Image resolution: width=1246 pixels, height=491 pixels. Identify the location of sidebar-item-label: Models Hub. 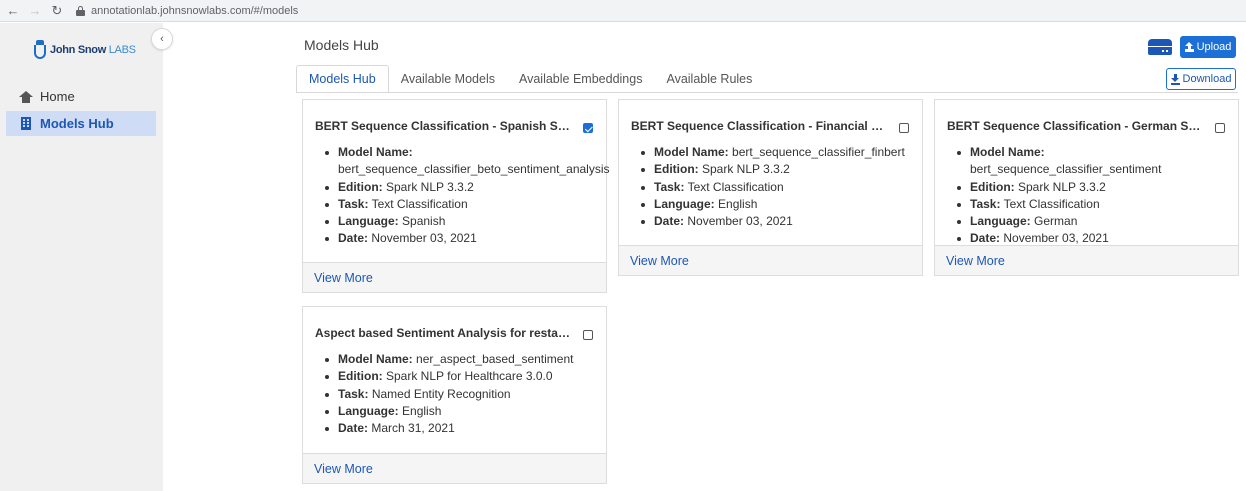
(77, 123).